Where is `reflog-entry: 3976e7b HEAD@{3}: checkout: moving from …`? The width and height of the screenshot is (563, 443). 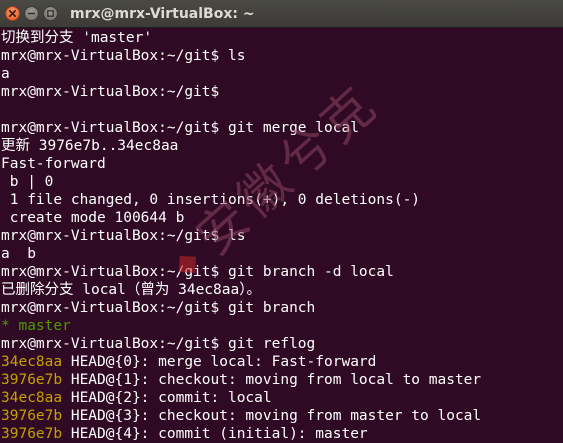
reflog-entry: 3976e7b HEAD@{3}: checkout: moving from … is located at coordinates (282, 416).